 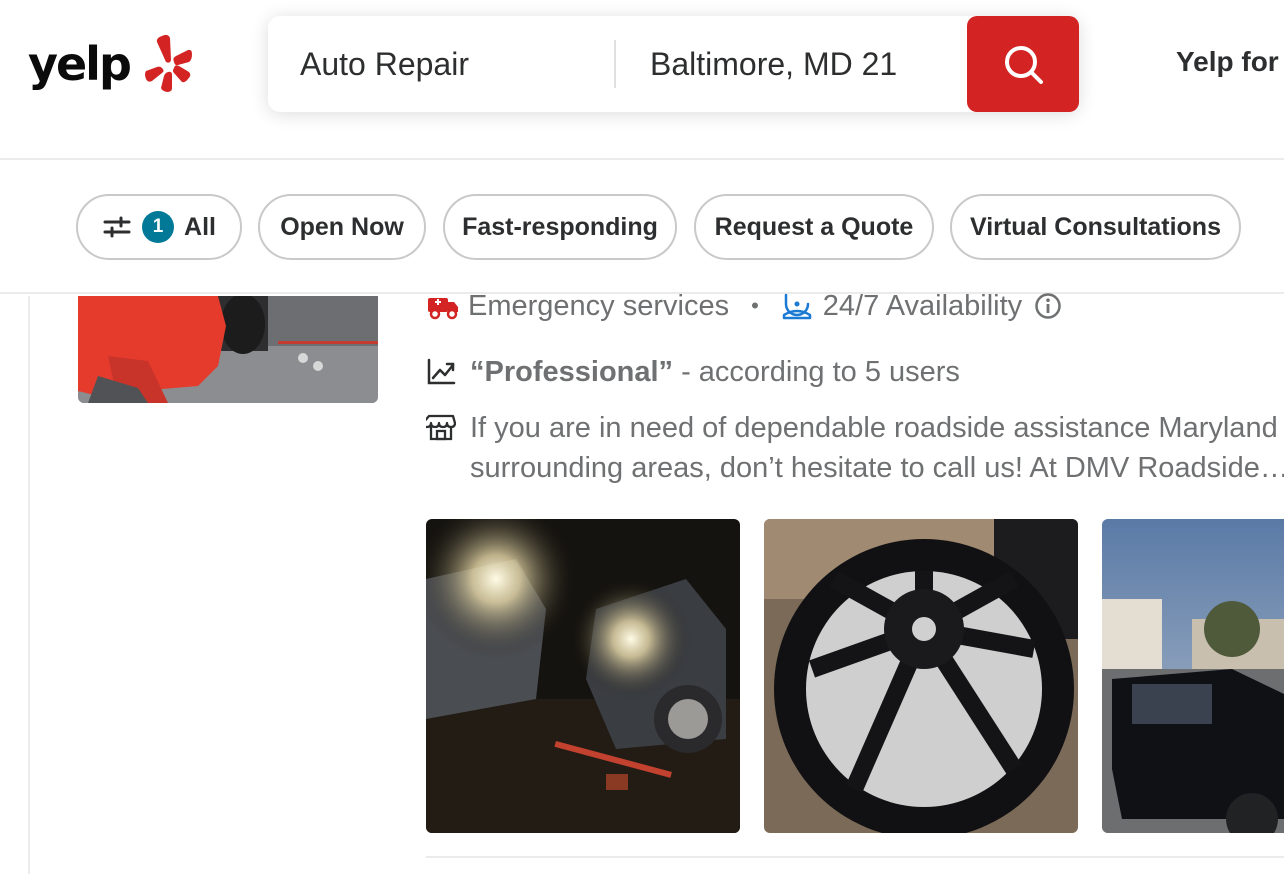 I want to click on yelp-for-business-link: Yelp for, so click(x=1227, y=62).